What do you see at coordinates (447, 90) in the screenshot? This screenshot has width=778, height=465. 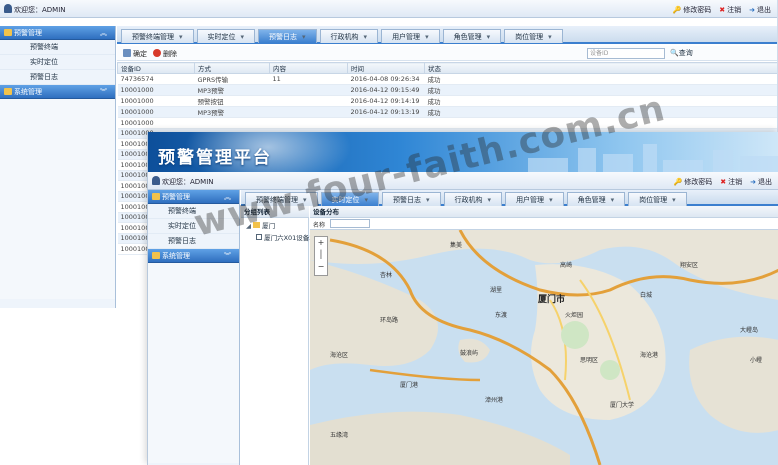 I see `table-row: 10001000 MP3预警 2016-04-12 09:15:49 成功` at bounding box center [447, 90].